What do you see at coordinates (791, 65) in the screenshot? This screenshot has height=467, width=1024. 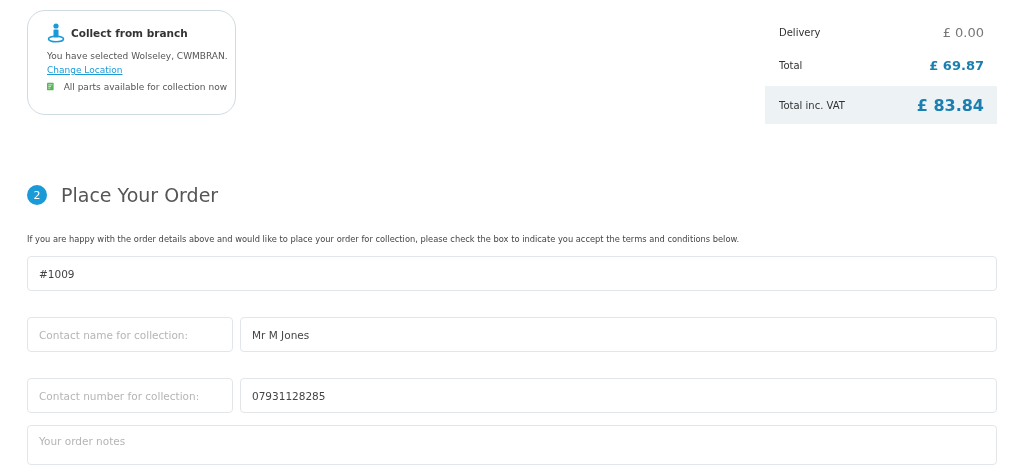 I see `summary-label: Total` at bounding box center [791, 65].